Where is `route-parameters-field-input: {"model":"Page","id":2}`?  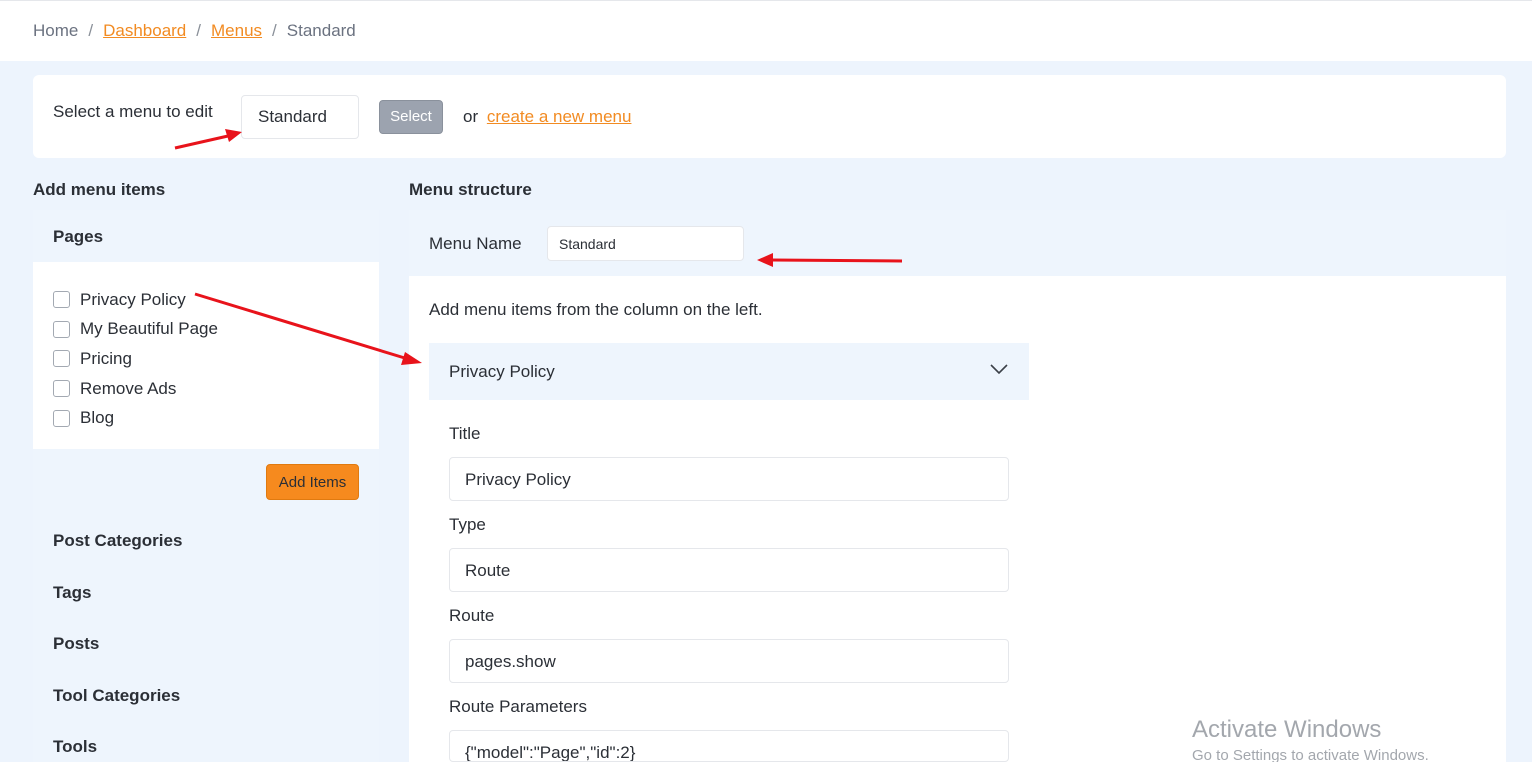 route-parameters-field-input: {"model":"Page","id":2} is located at coordinates (729, 746).